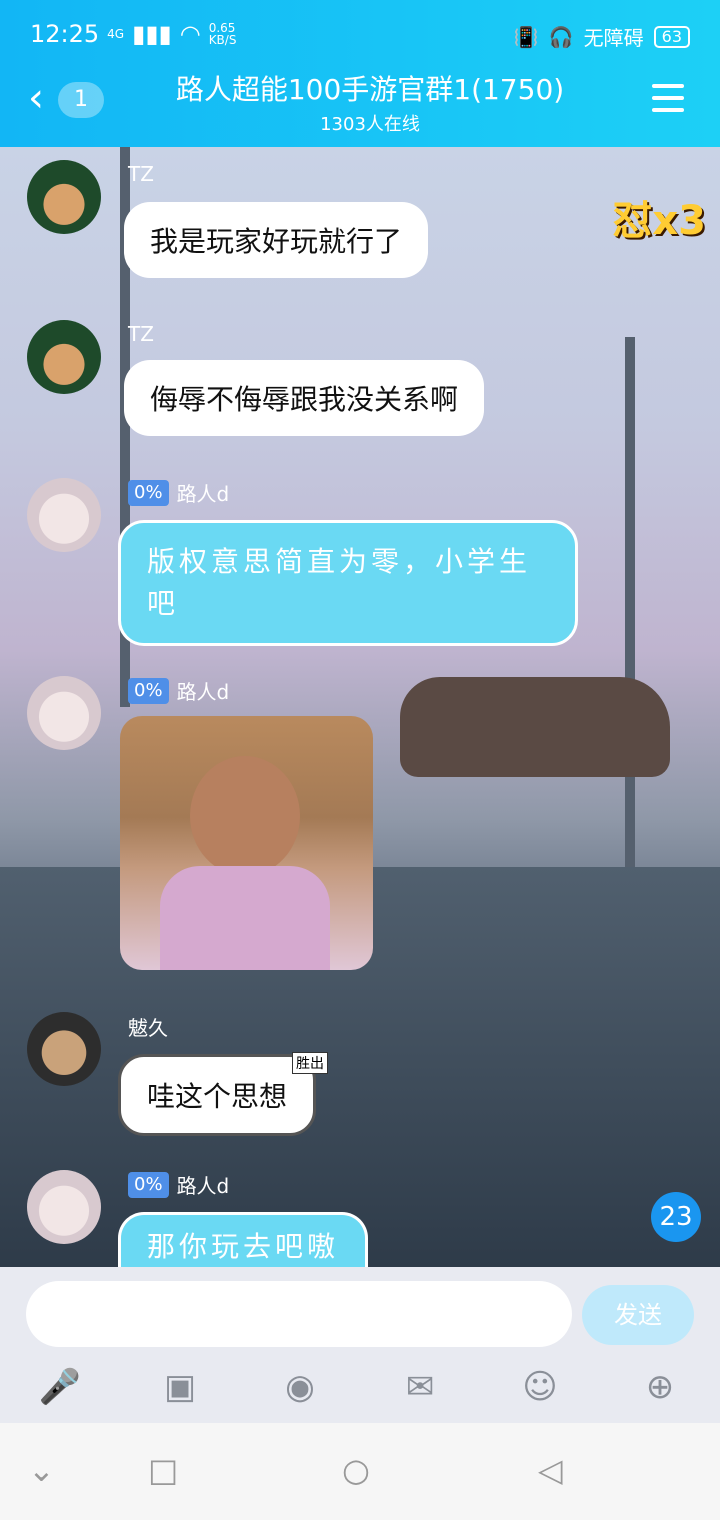 The width and height of the screenshot is (720, 1520). I want to click on status-bar: 12:25 4G ▮▮▮ ◠ 0.65 KB/S, so click(133, 34).